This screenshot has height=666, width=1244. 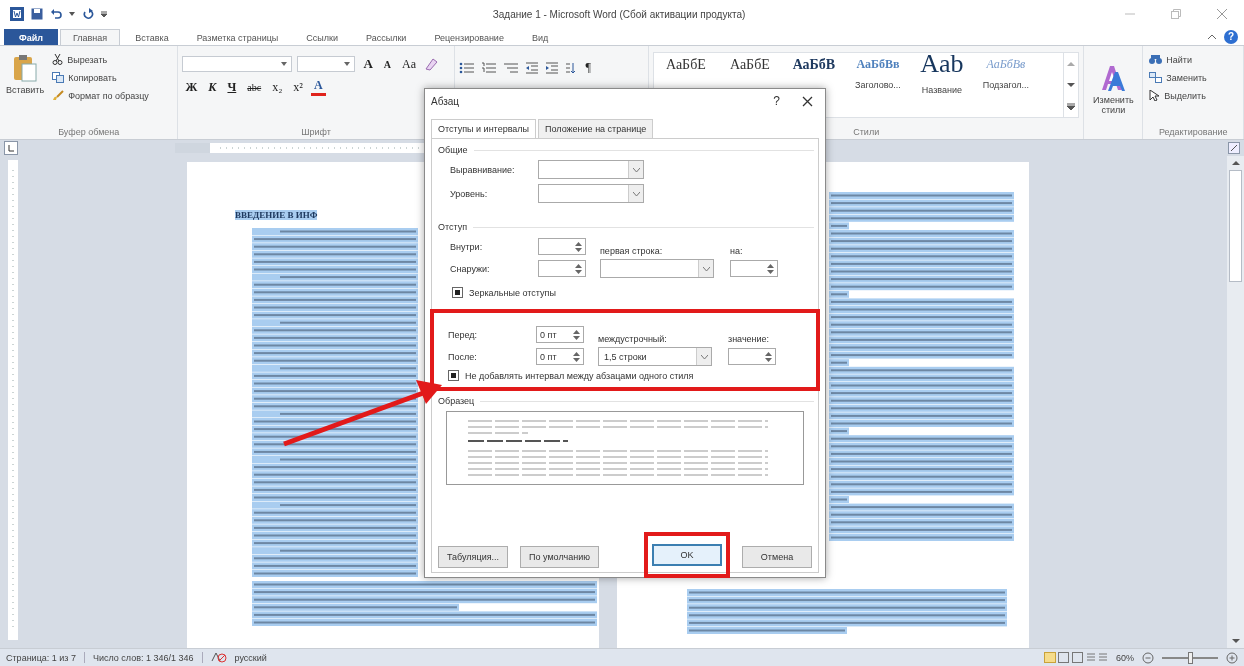 What do you see at coordinates (591, 193) in the screenshot?
I see `level-dropdown` at bounding box center [591, 193].